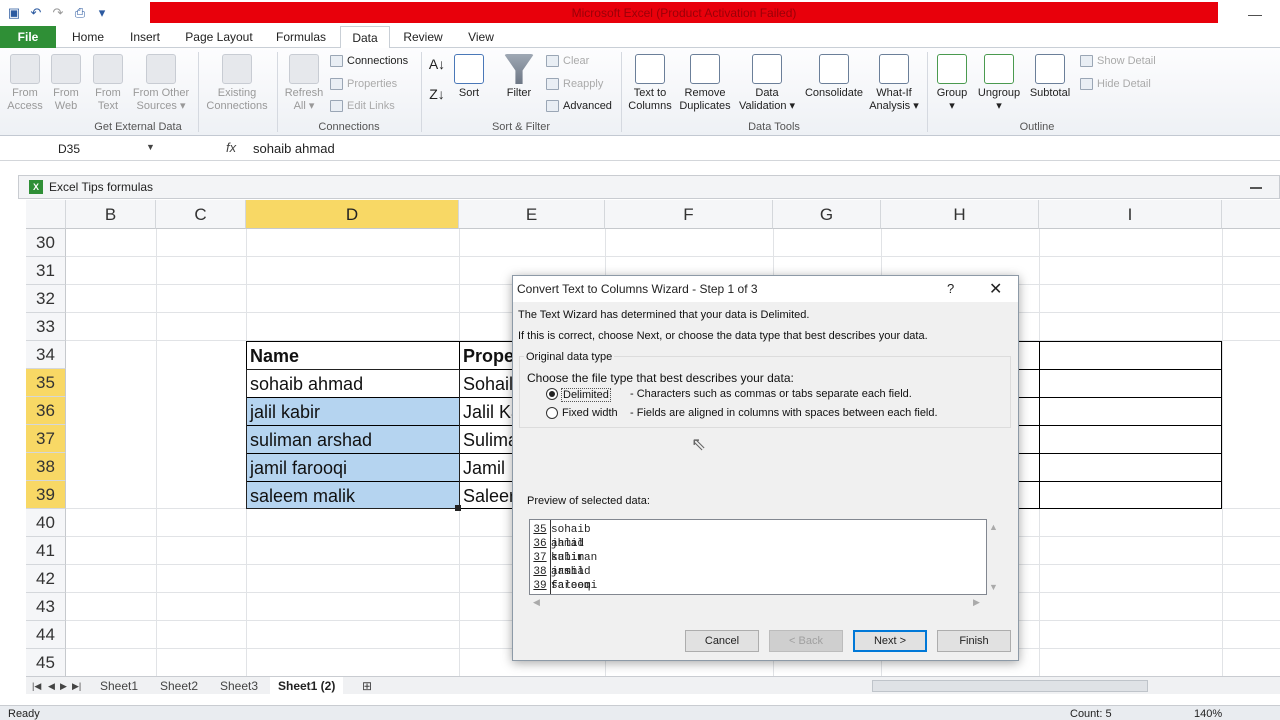  I want to click on from-other-sources-button: From Other Sources ▾, so click(161, 83).